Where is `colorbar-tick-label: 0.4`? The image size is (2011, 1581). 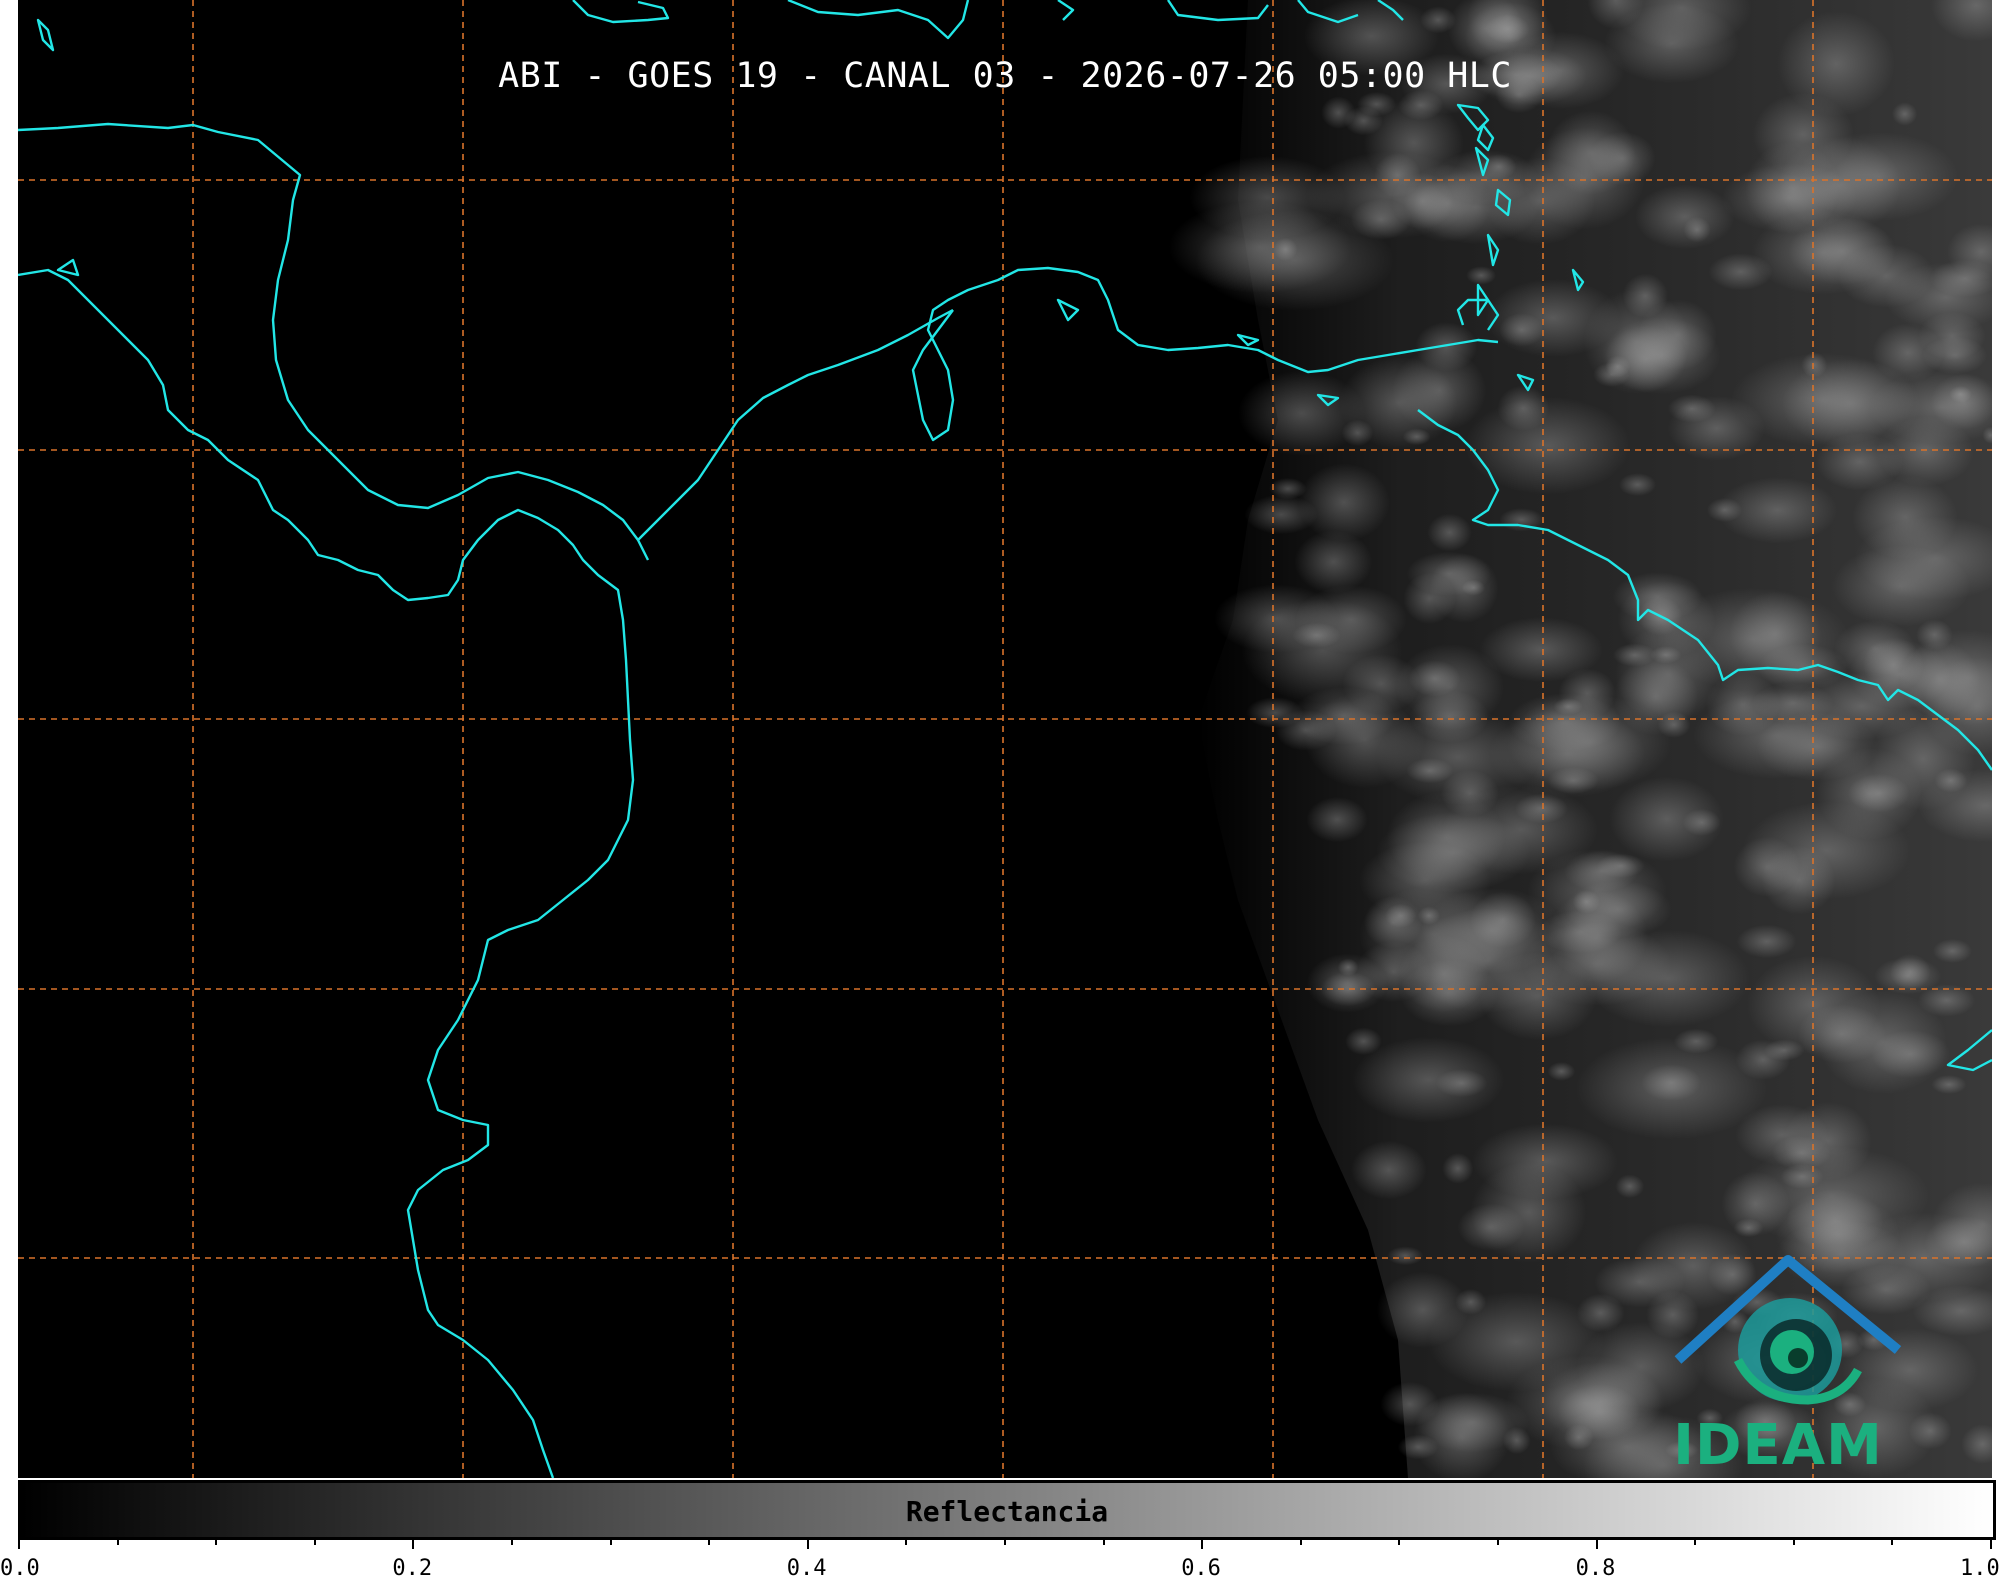 colorbar-tick-label: 0.4 is located at coordinates (806, 1568).